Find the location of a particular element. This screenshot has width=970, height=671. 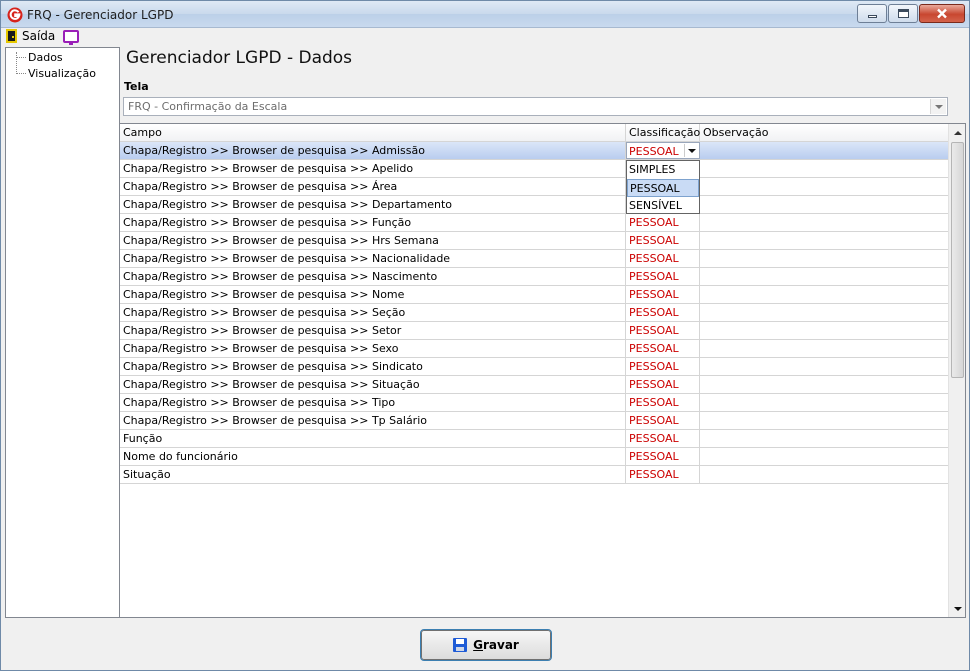

maximize-button is located at coordinates (903, 13).